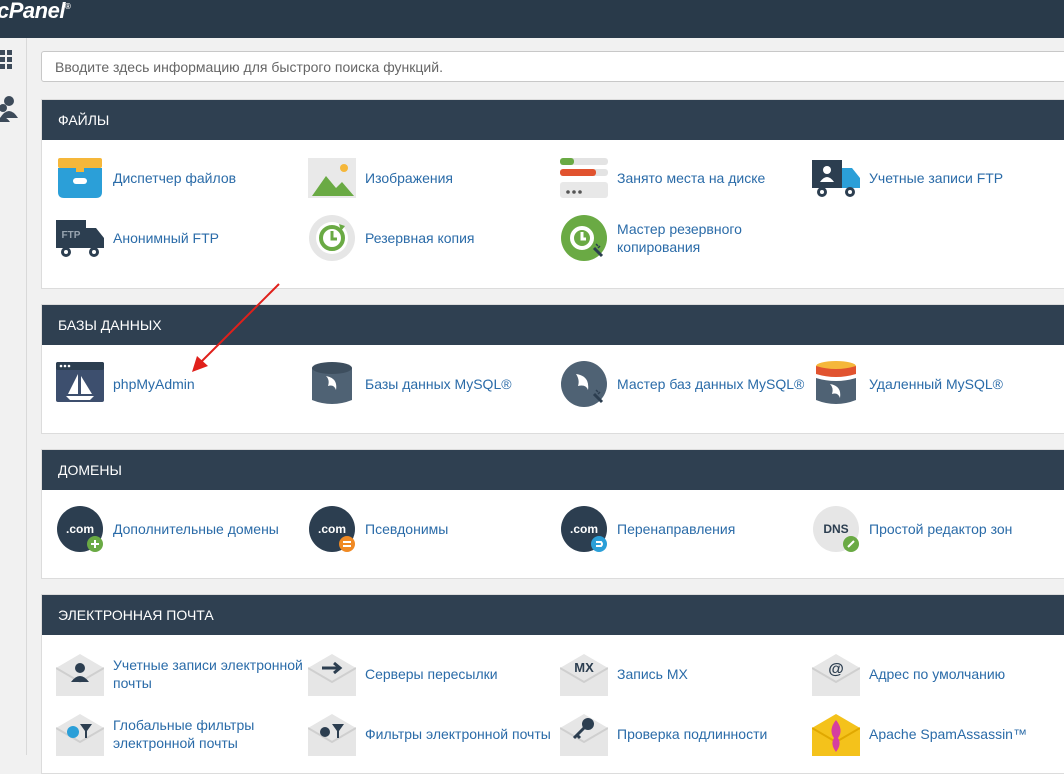  What do you see at coordinates (13, 396) in the screenshot?
I see `sidebar` at bounding box center [13, 396].